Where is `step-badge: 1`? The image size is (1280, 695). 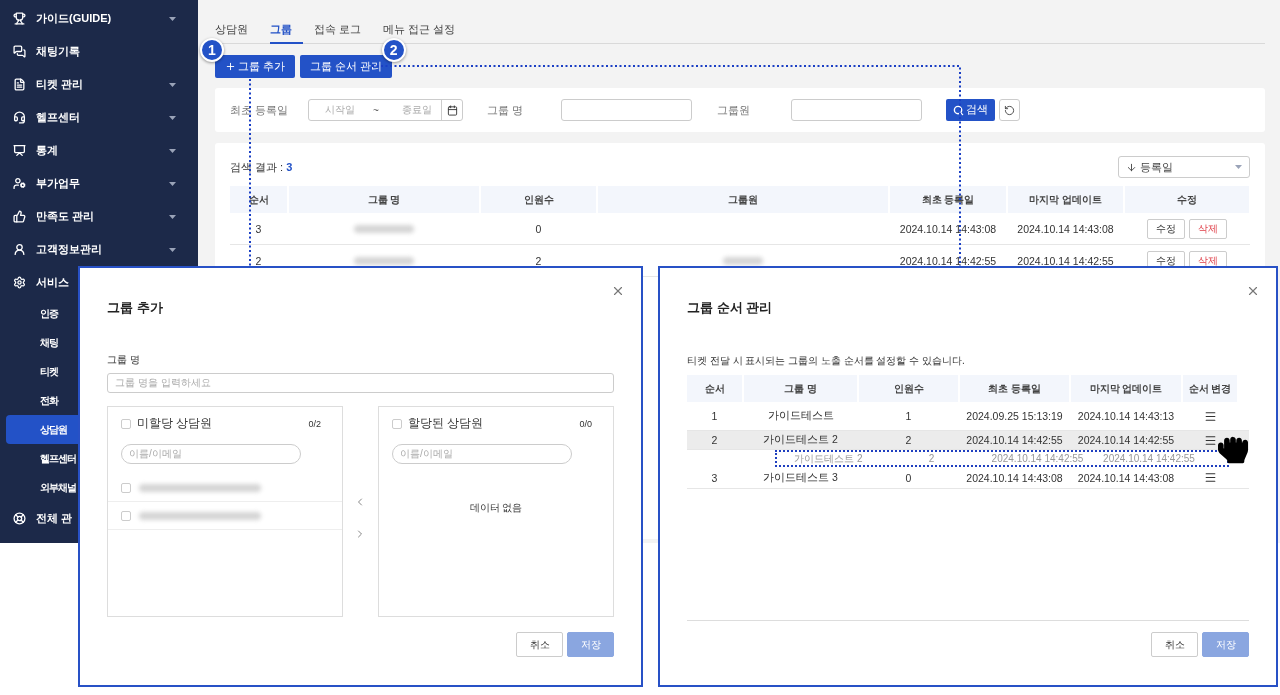 step-badge: 1 is located at coordinates (212, 50).